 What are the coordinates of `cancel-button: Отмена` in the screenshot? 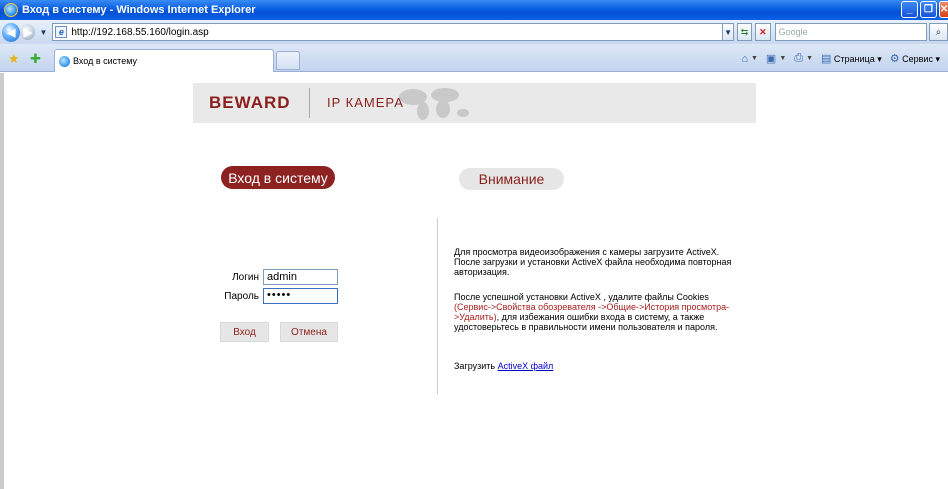 It's located at (309, 332).